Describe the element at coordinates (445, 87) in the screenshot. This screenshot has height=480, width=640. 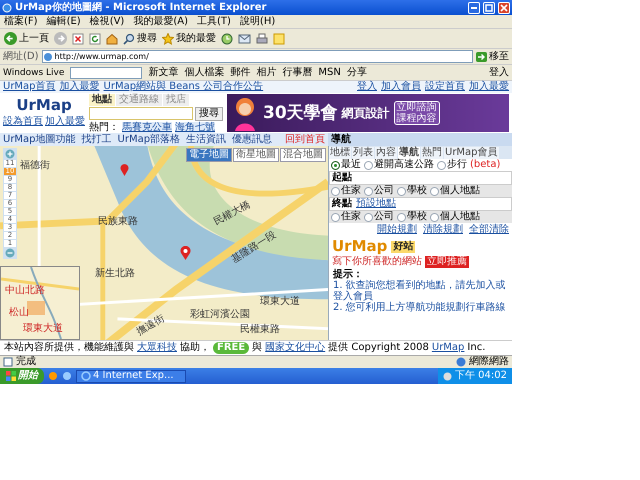
I see `site-link: 設定首頁` at that location.